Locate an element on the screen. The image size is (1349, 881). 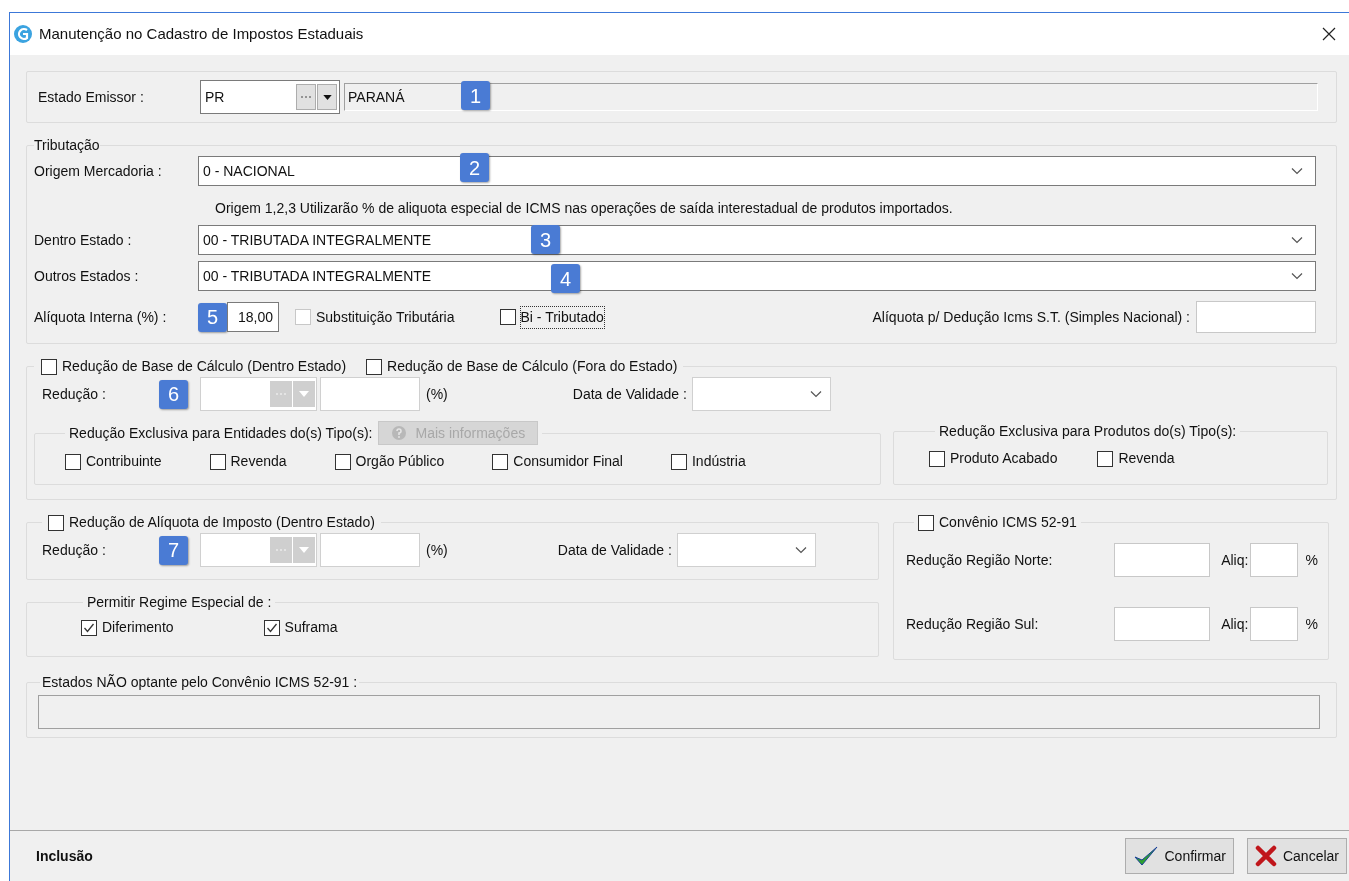
field-label: Origem Mercadoria : is located at coordinates (98, 171).